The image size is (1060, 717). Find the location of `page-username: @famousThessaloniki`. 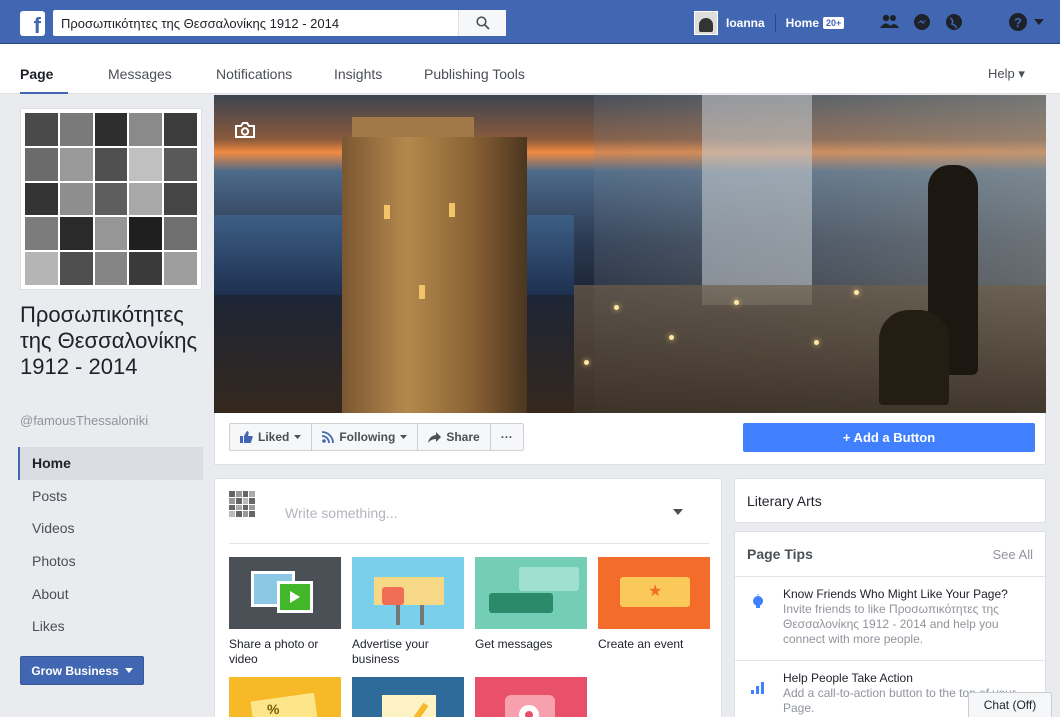

page-username: @famousThessaloniki is located at coordinates (84, 420).